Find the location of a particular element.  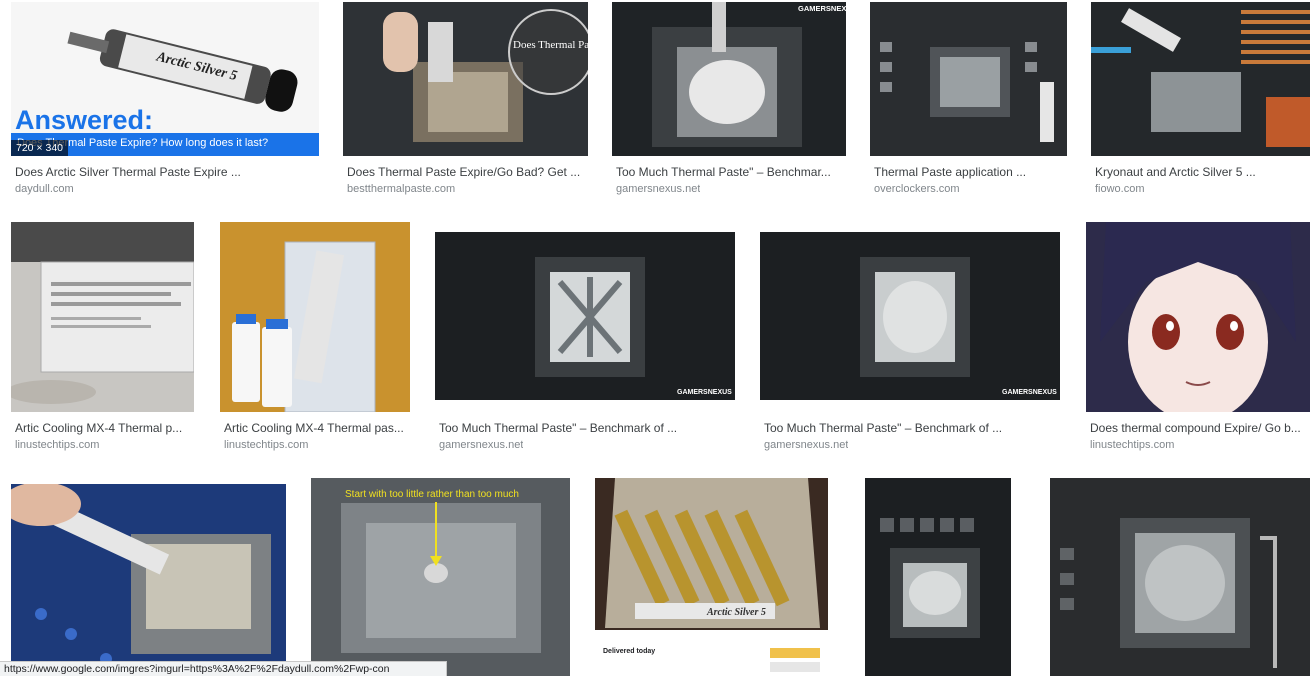

paste-spread-photo: GAMERSNEXUS is located at coordinates (910, 316).